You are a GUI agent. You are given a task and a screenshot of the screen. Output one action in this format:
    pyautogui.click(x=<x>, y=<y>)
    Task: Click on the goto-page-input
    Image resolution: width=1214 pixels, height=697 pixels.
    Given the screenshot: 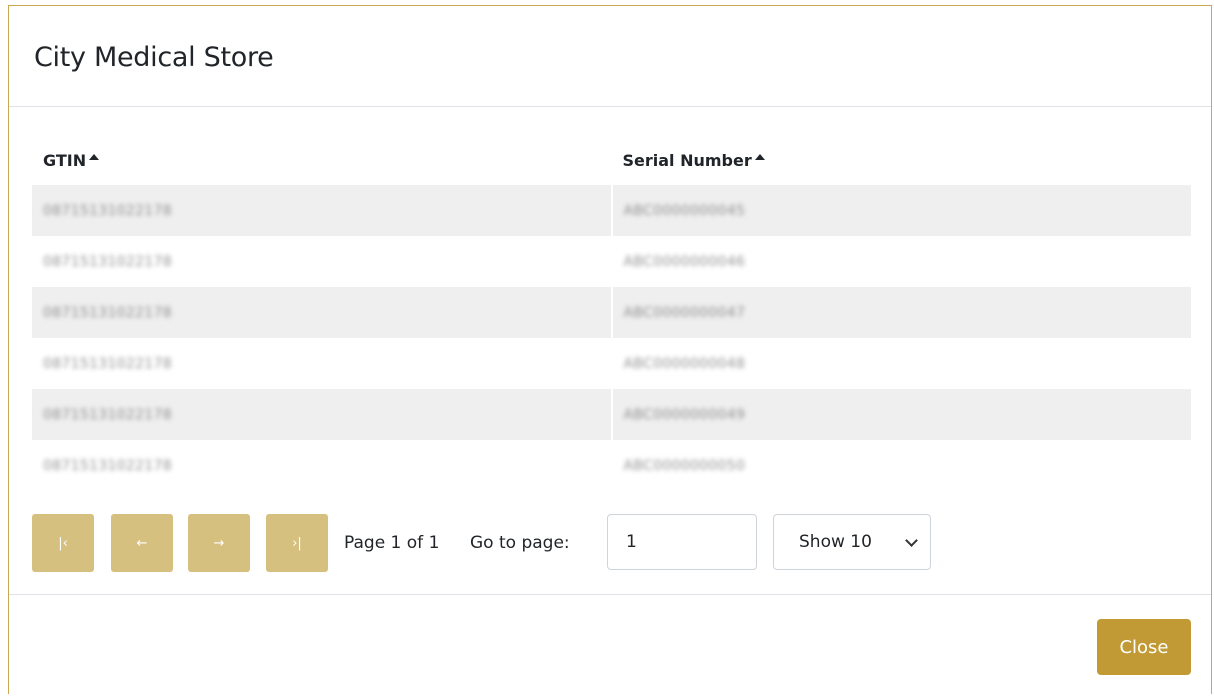 What is the action you would take?
    pyautogui.click(x=682, y=542)
    